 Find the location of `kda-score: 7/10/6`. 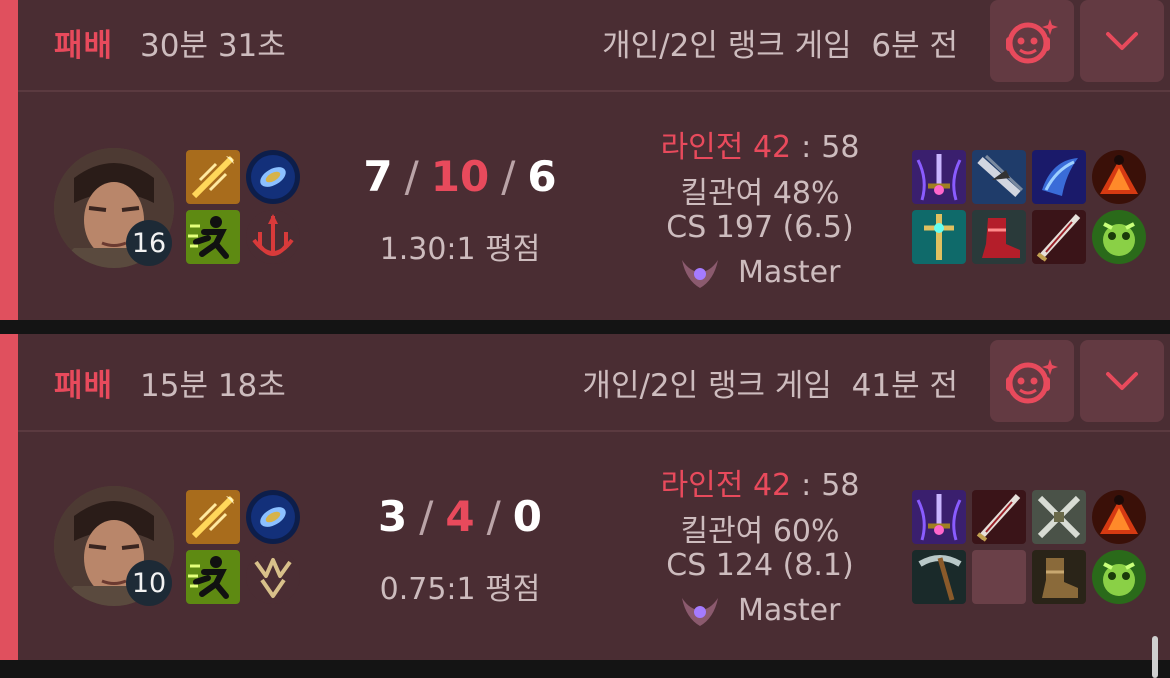

kda-score: 7/10/6 is located at coordinates (460, 176).